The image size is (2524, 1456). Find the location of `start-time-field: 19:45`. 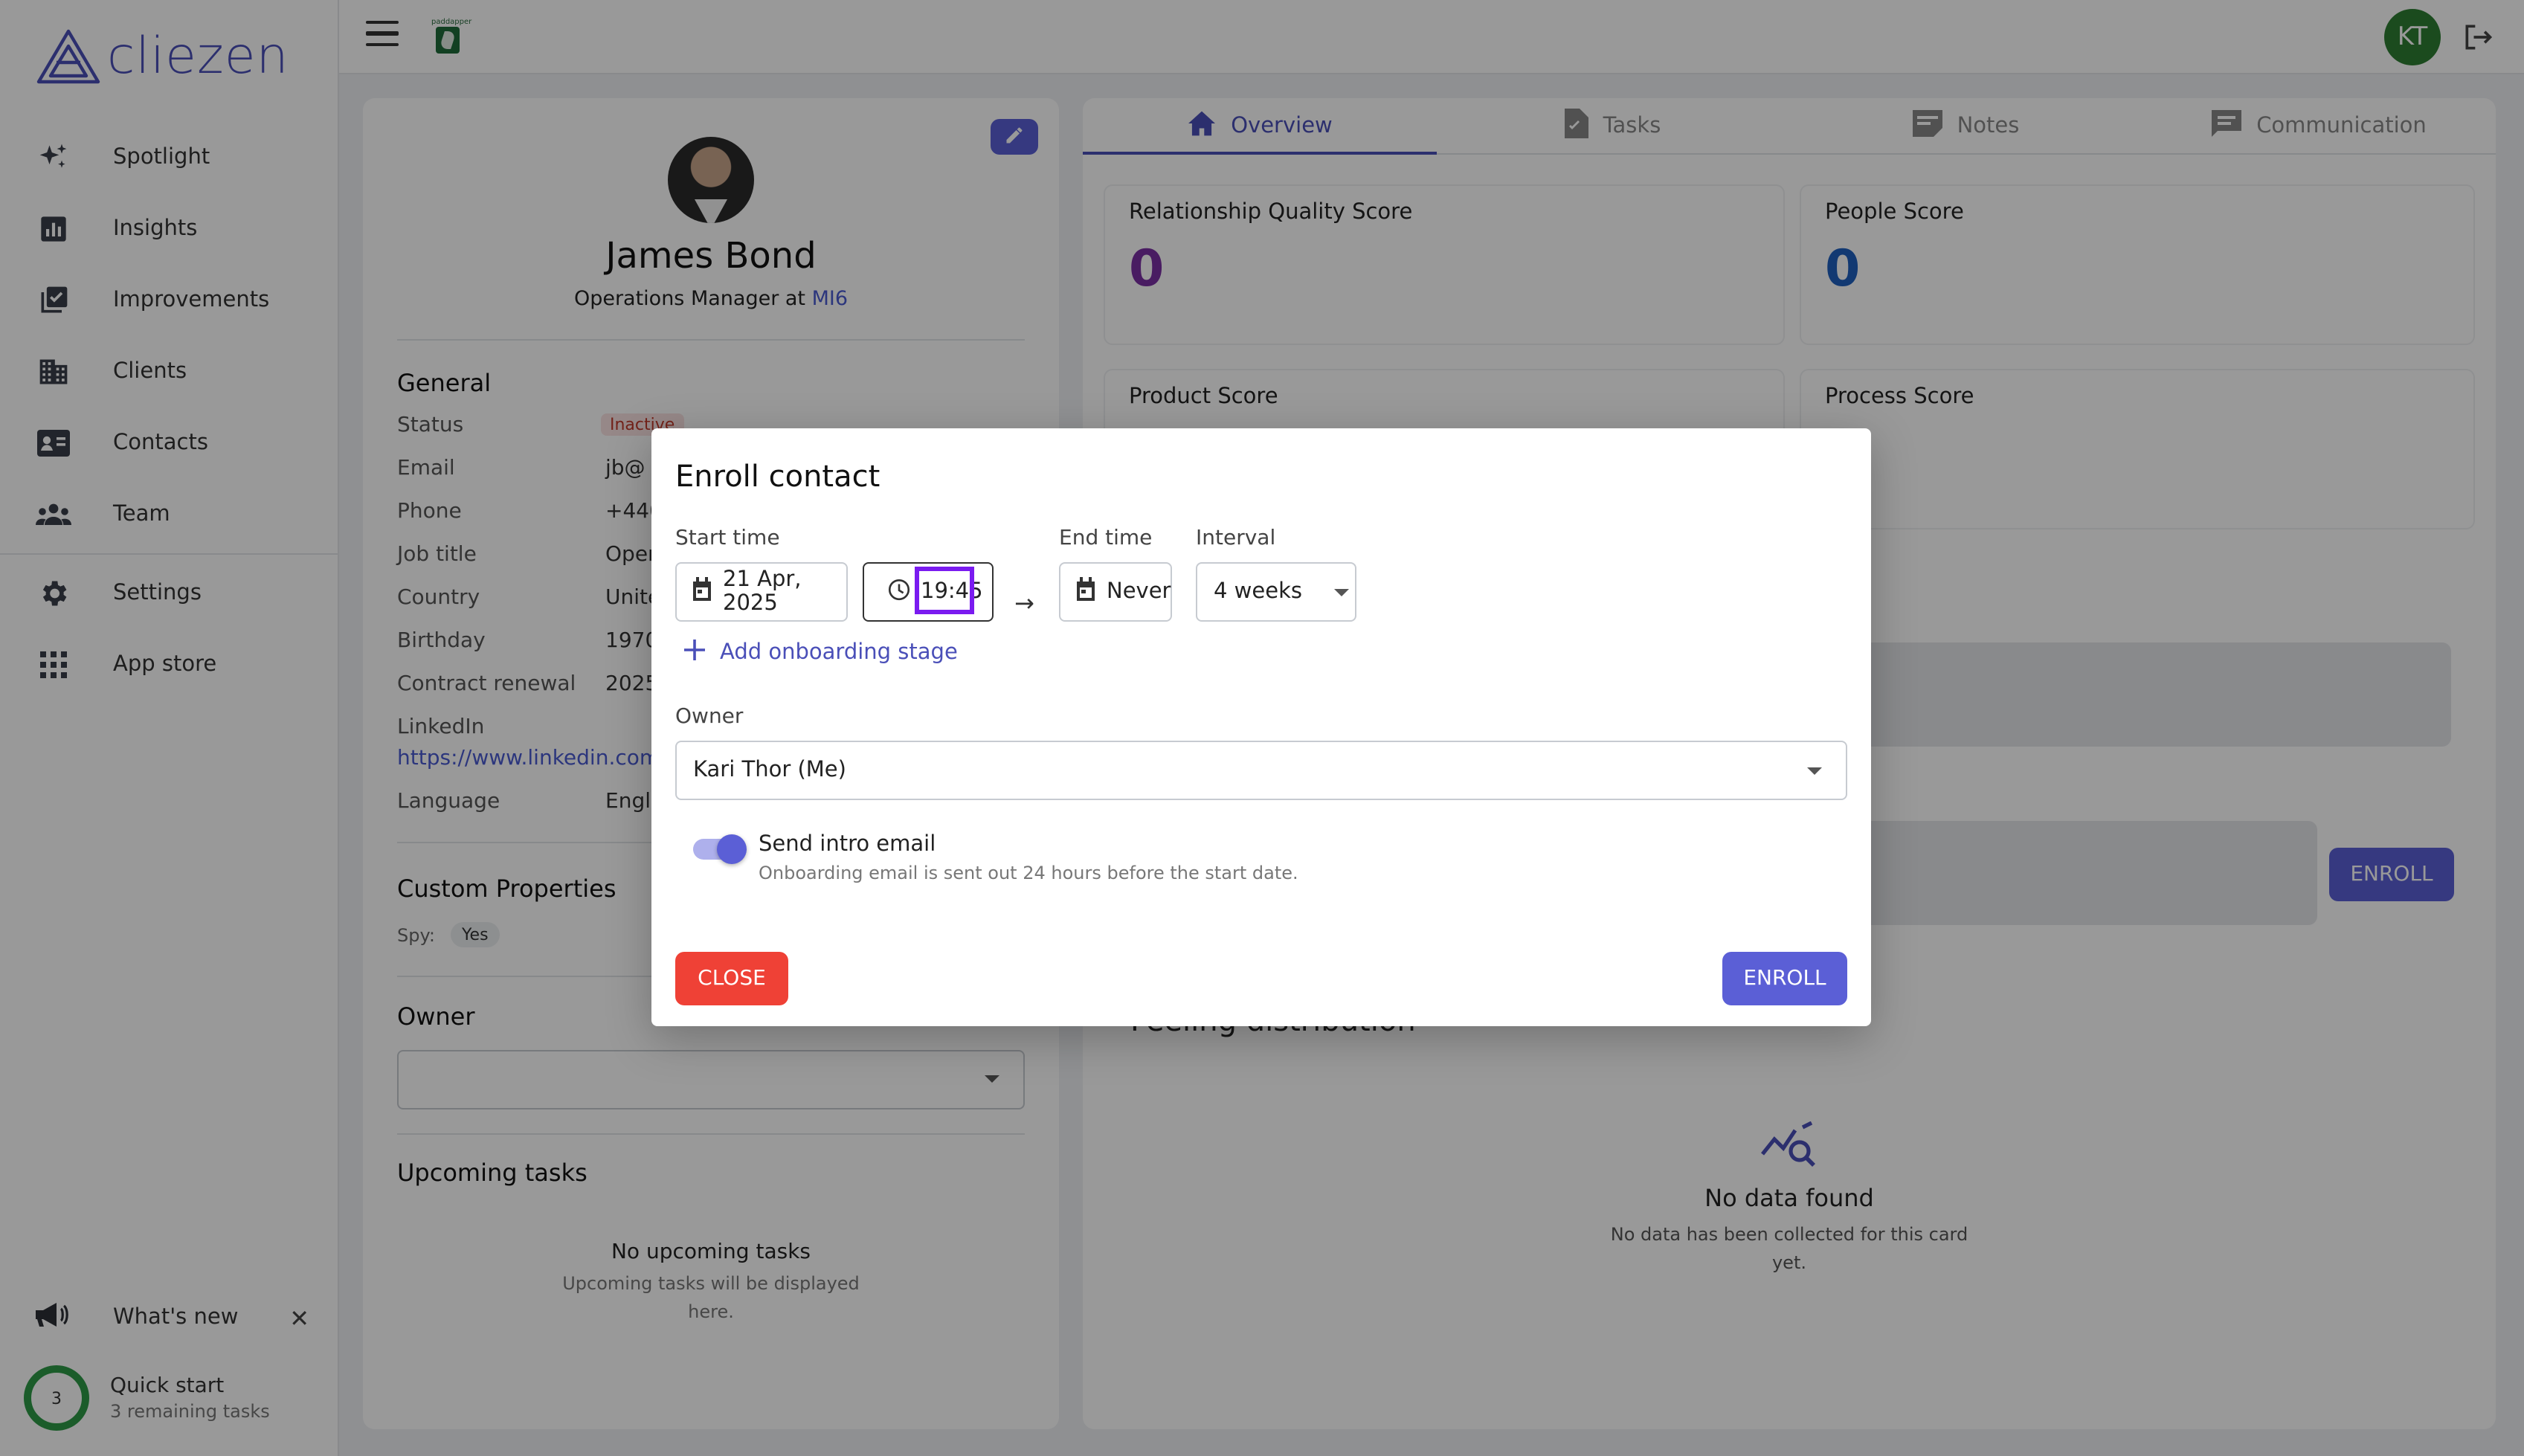

start-time-field: 19:45 is located at coordinates (928, 592).